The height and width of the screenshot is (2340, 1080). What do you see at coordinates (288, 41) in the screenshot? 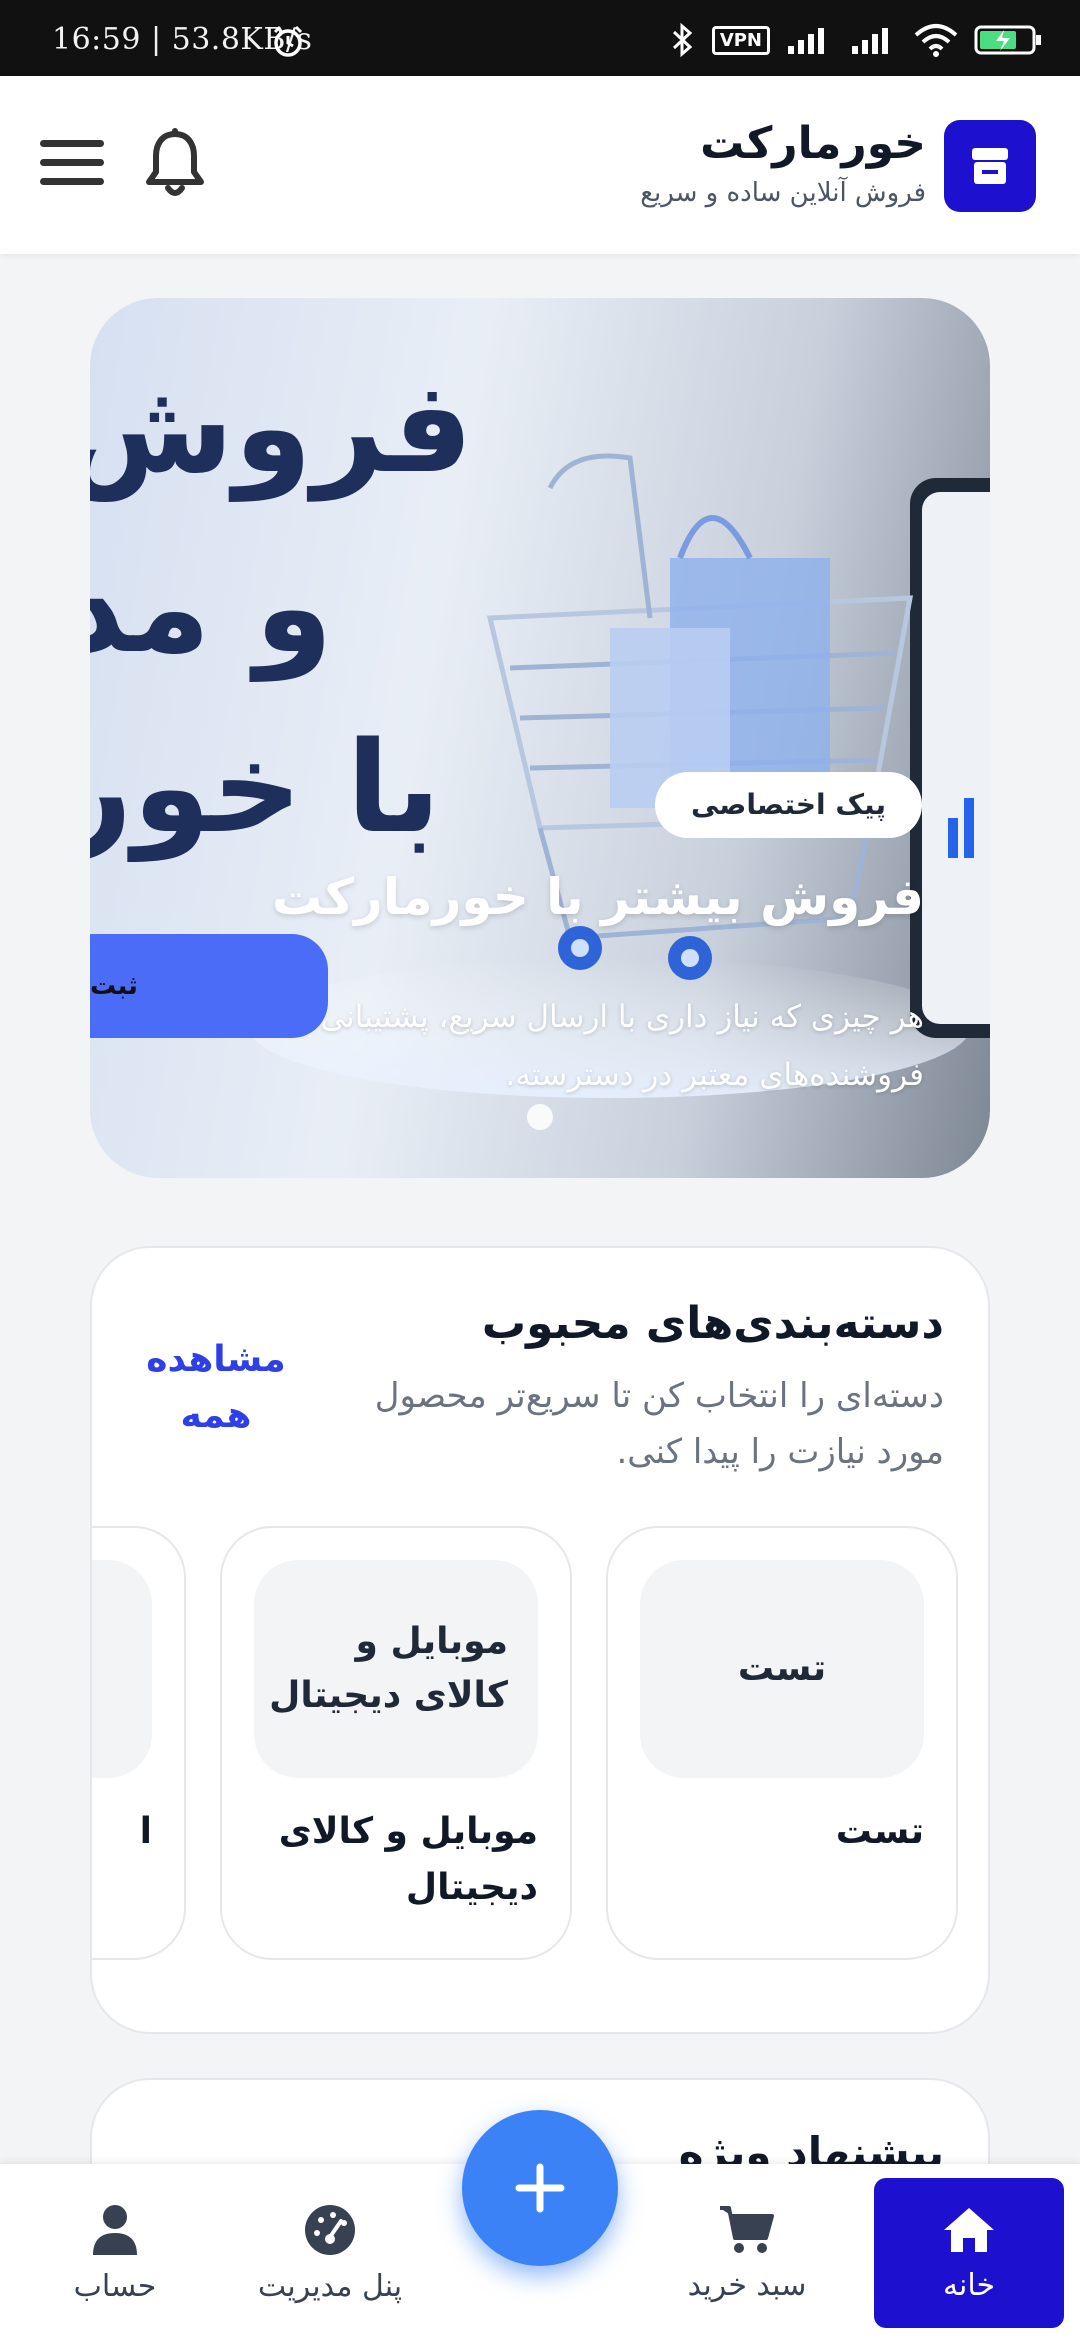
I see `alarm-icon` at bounding box center [288, 41].